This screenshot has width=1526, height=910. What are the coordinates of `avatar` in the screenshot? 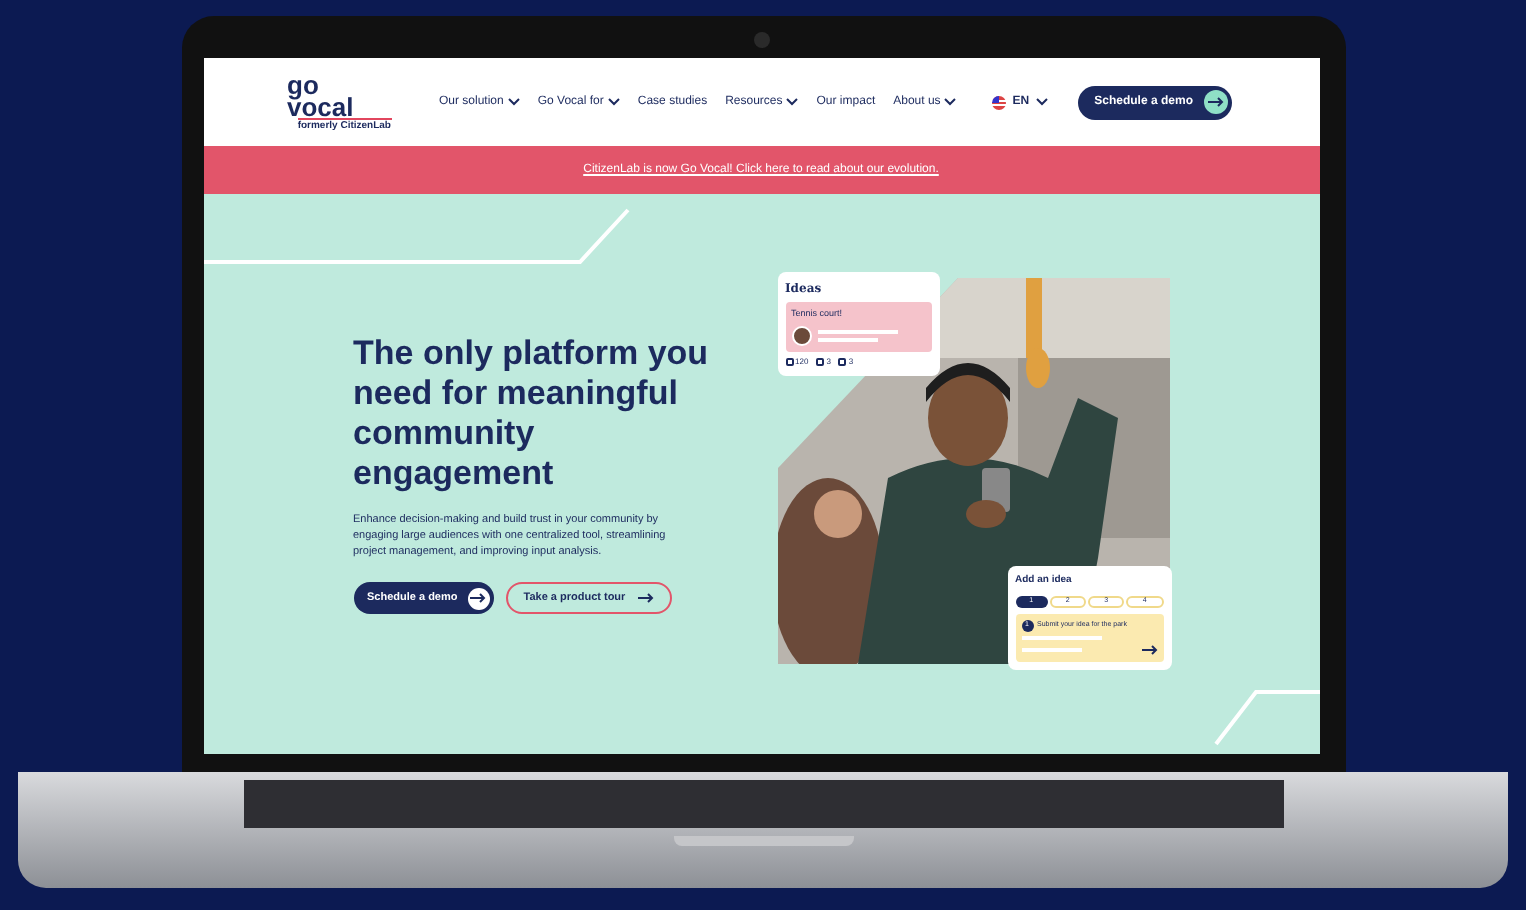 It's located at (801, 335).